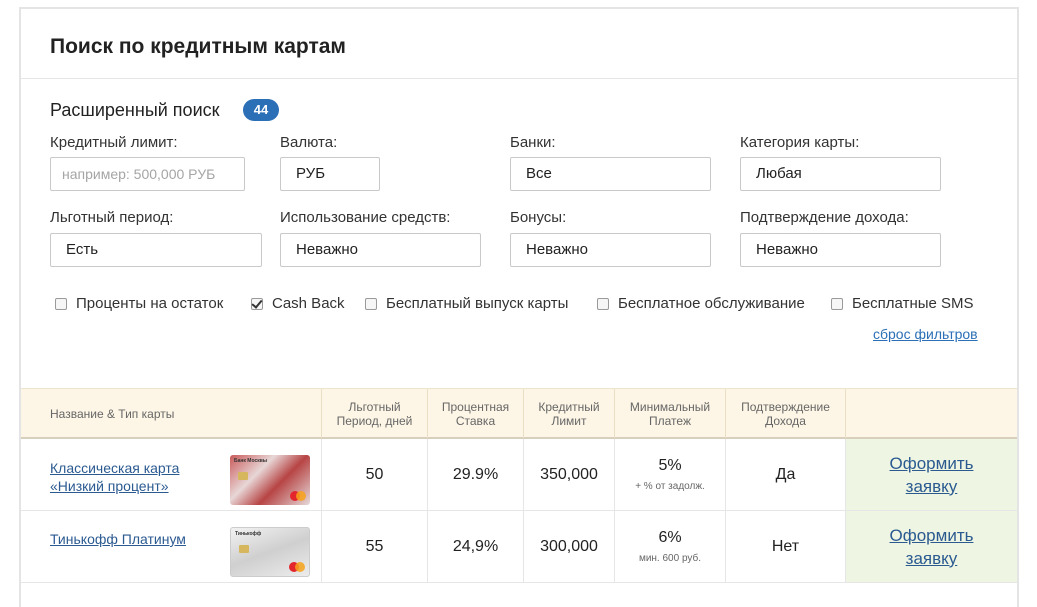 Image resolution: width=1037 pixels, height=607 pixels. I want to click on card-name-line: Классическая карта, so click(114, 468).